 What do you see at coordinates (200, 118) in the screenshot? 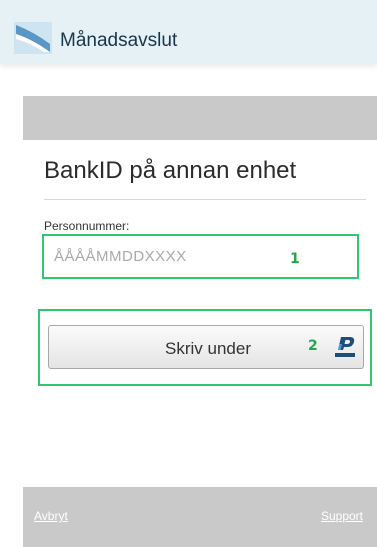
I see `card-topbar` at bounding box center [200, 118].